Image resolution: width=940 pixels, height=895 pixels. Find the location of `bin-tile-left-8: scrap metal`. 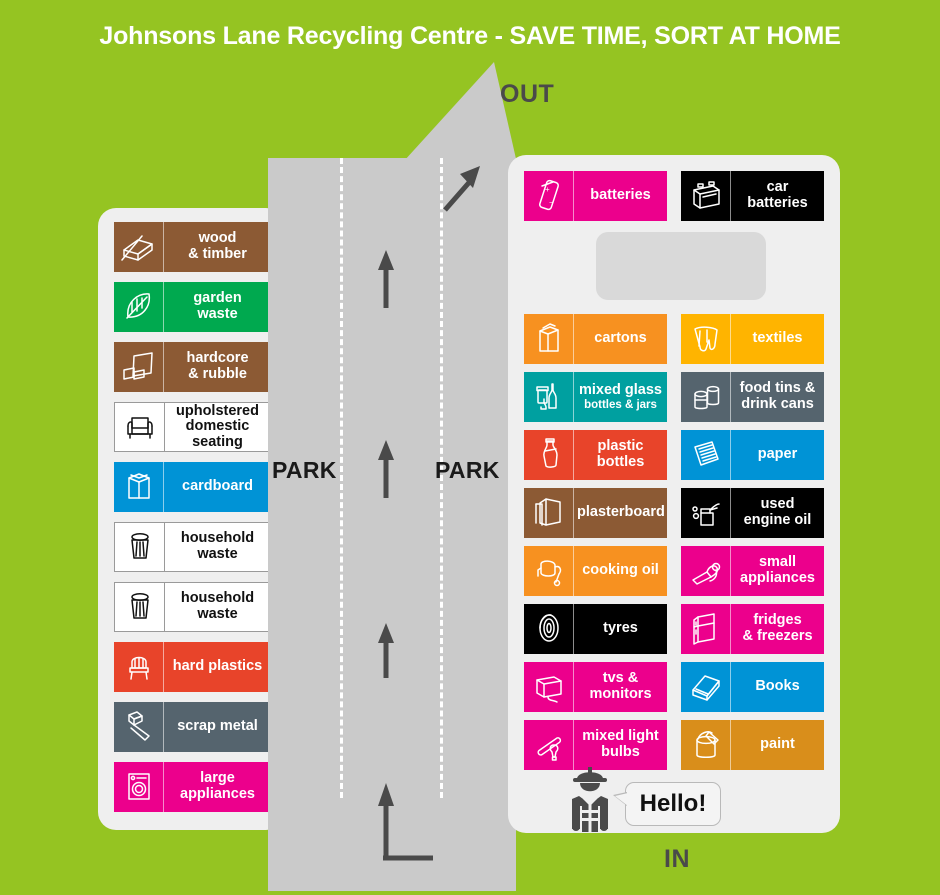

bin-tile-left-8: scrap metal is located at coordinates (192, 727).